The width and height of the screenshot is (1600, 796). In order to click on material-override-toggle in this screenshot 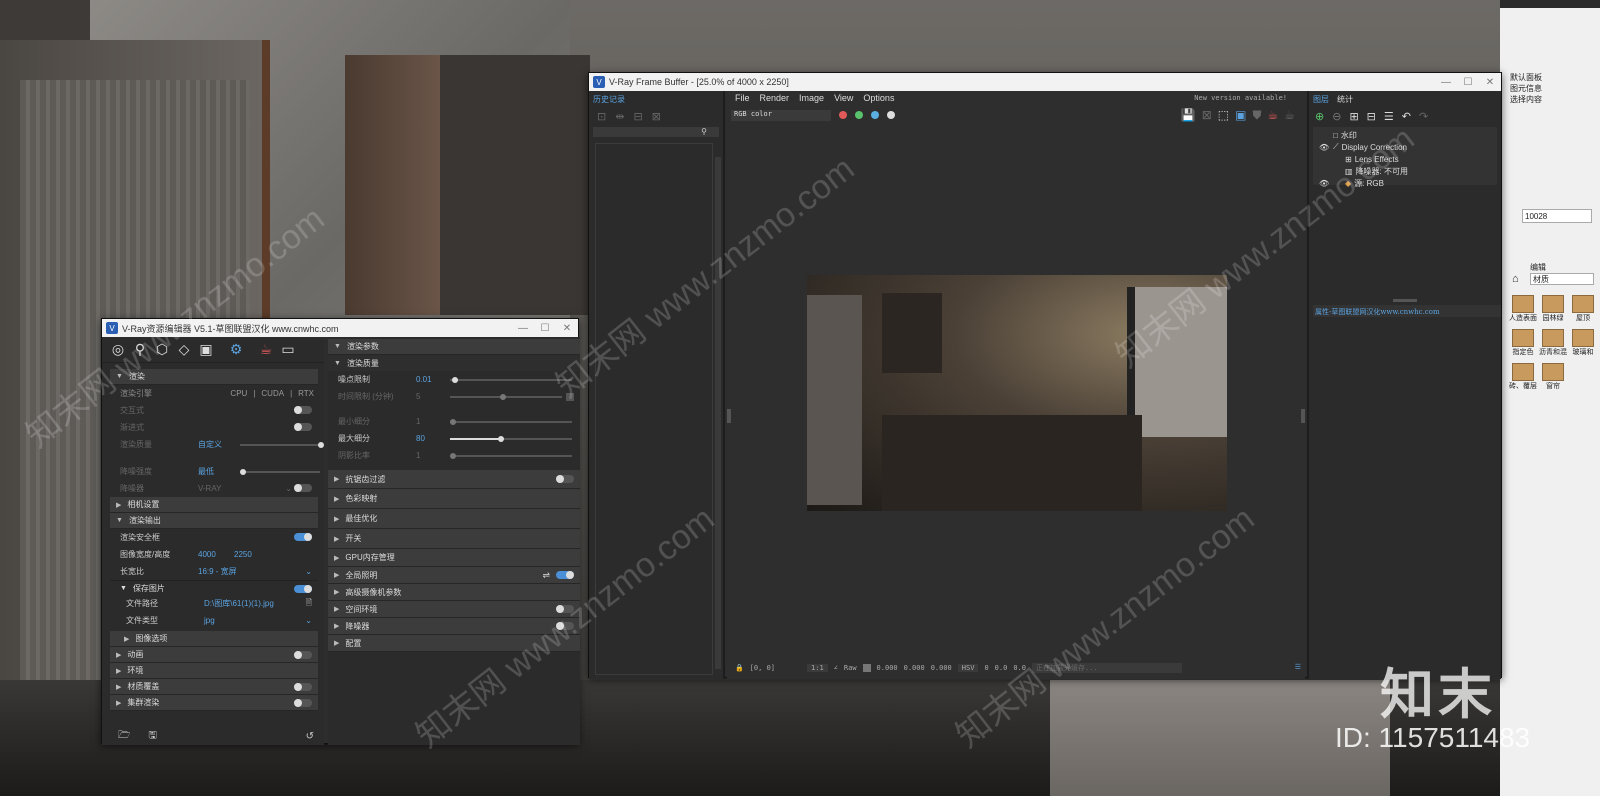, I will do `click(303, 687)`.